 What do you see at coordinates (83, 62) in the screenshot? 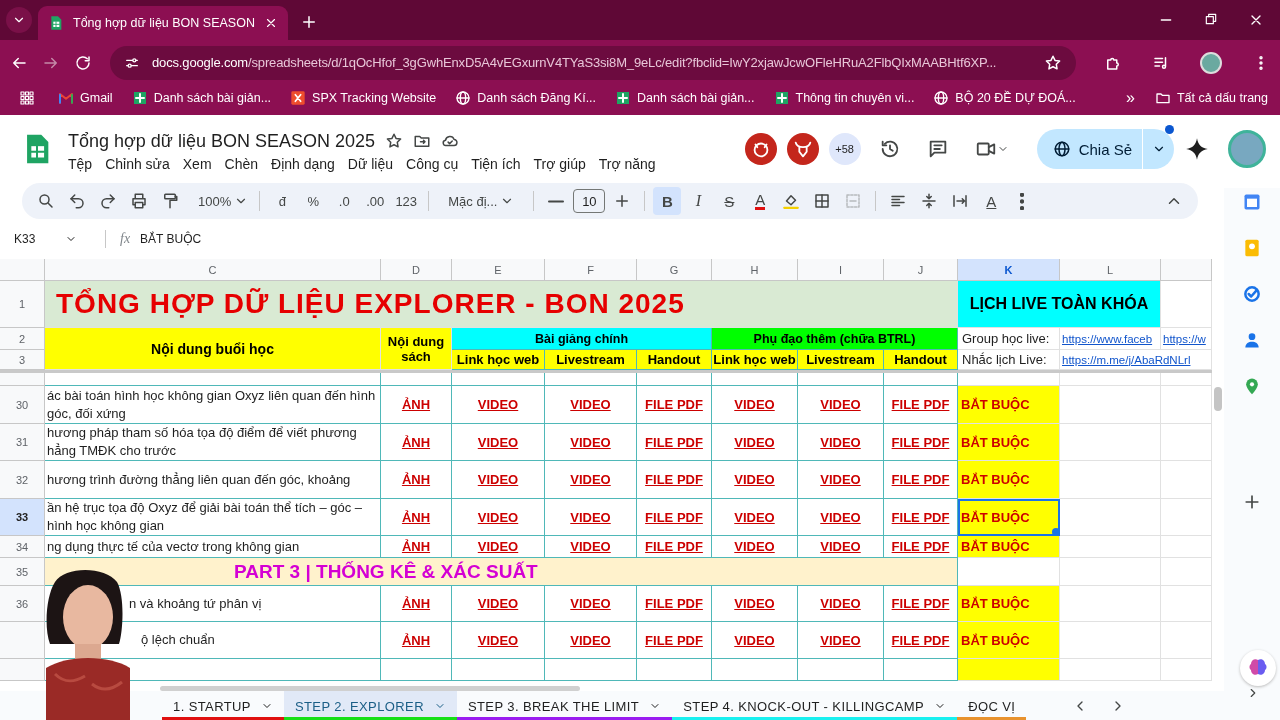
I see `reload-icon` at bounding box center [83, 62].